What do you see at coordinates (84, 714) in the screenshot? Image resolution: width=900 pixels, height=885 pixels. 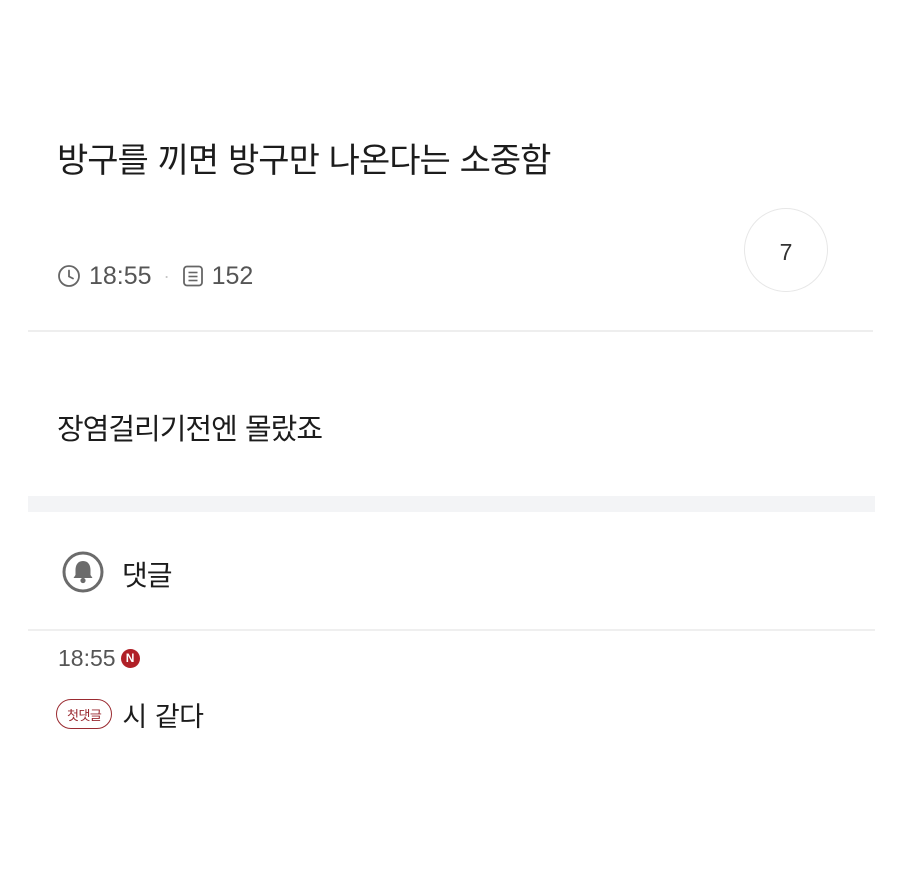 I see `first-comment-tag: 첫댓글` at bounding box center [84, 714].